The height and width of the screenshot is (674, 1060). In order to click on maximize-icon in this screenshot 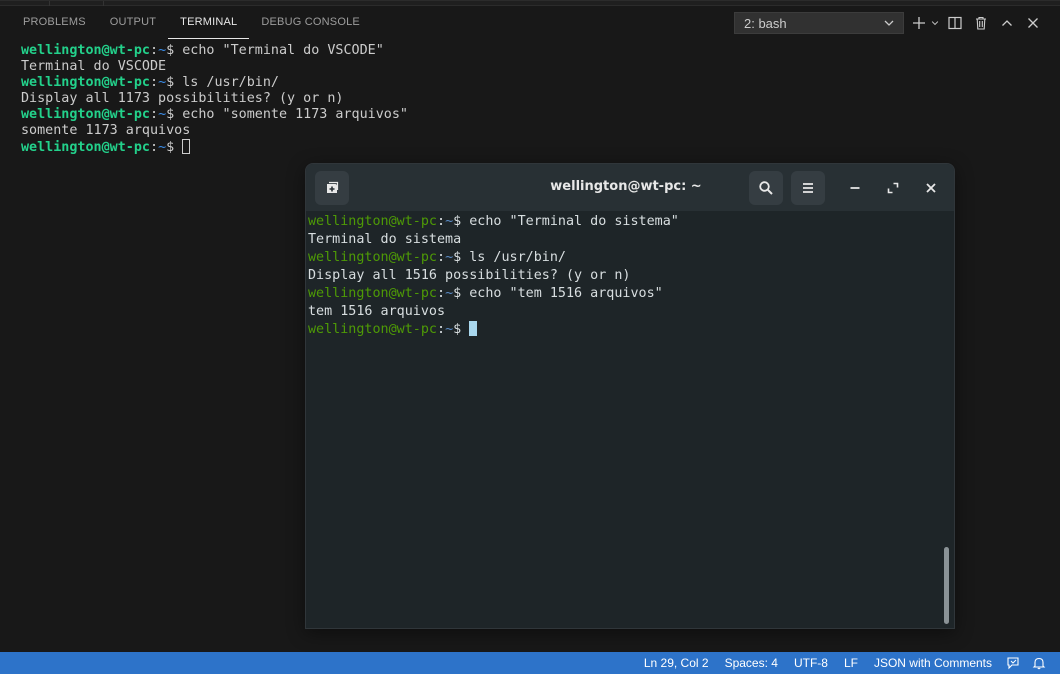, I will do `click(893, 188)`.